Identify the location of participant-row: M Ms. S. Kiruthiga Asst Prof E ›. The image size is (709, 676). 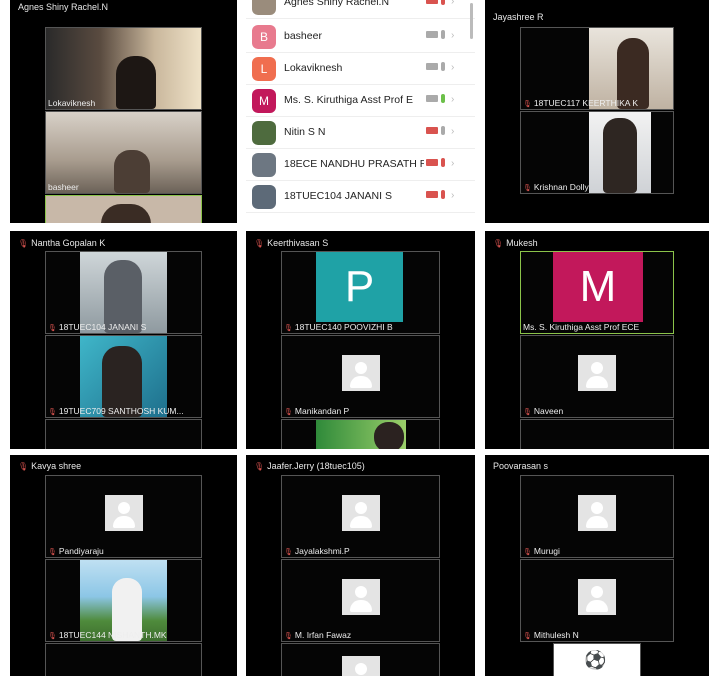
(360, 101).